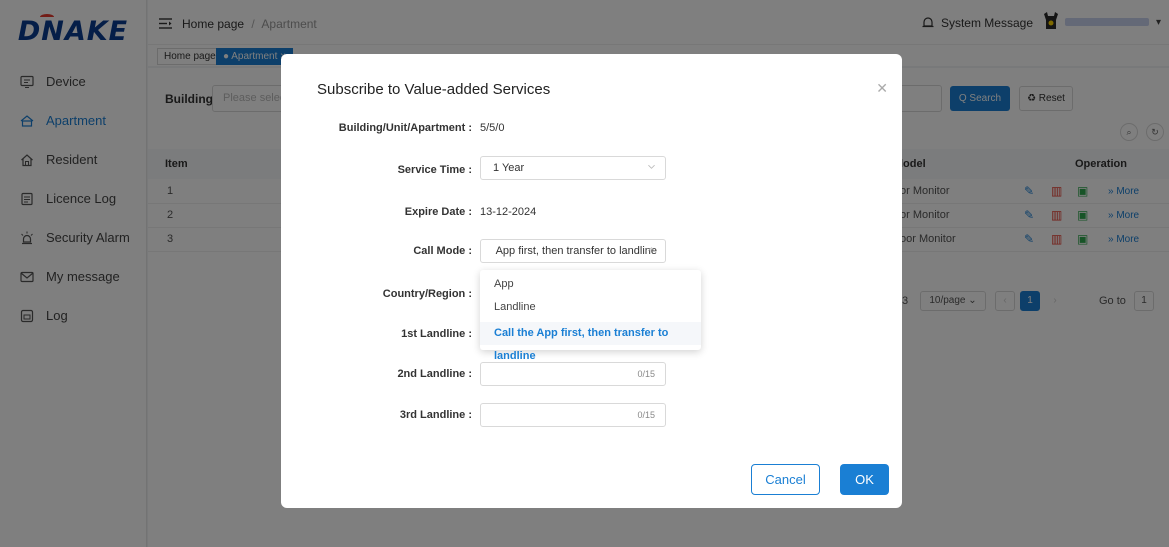 This screenshot has height=547, width=1169. I want to click on second-landline-label: 2nd Landline :, so click(434, 374).